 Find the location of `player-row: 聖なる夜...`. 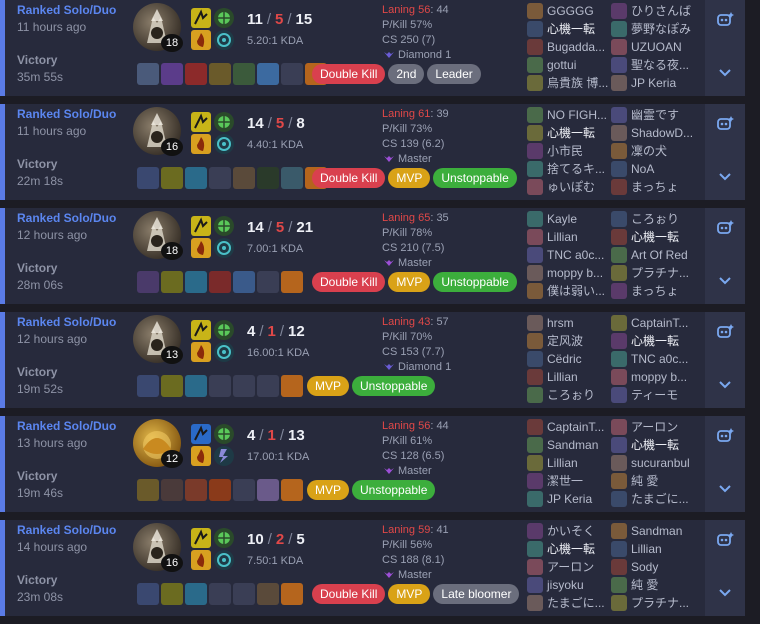

player-row: 聖なる夜... is located at coordinates (653, 65).